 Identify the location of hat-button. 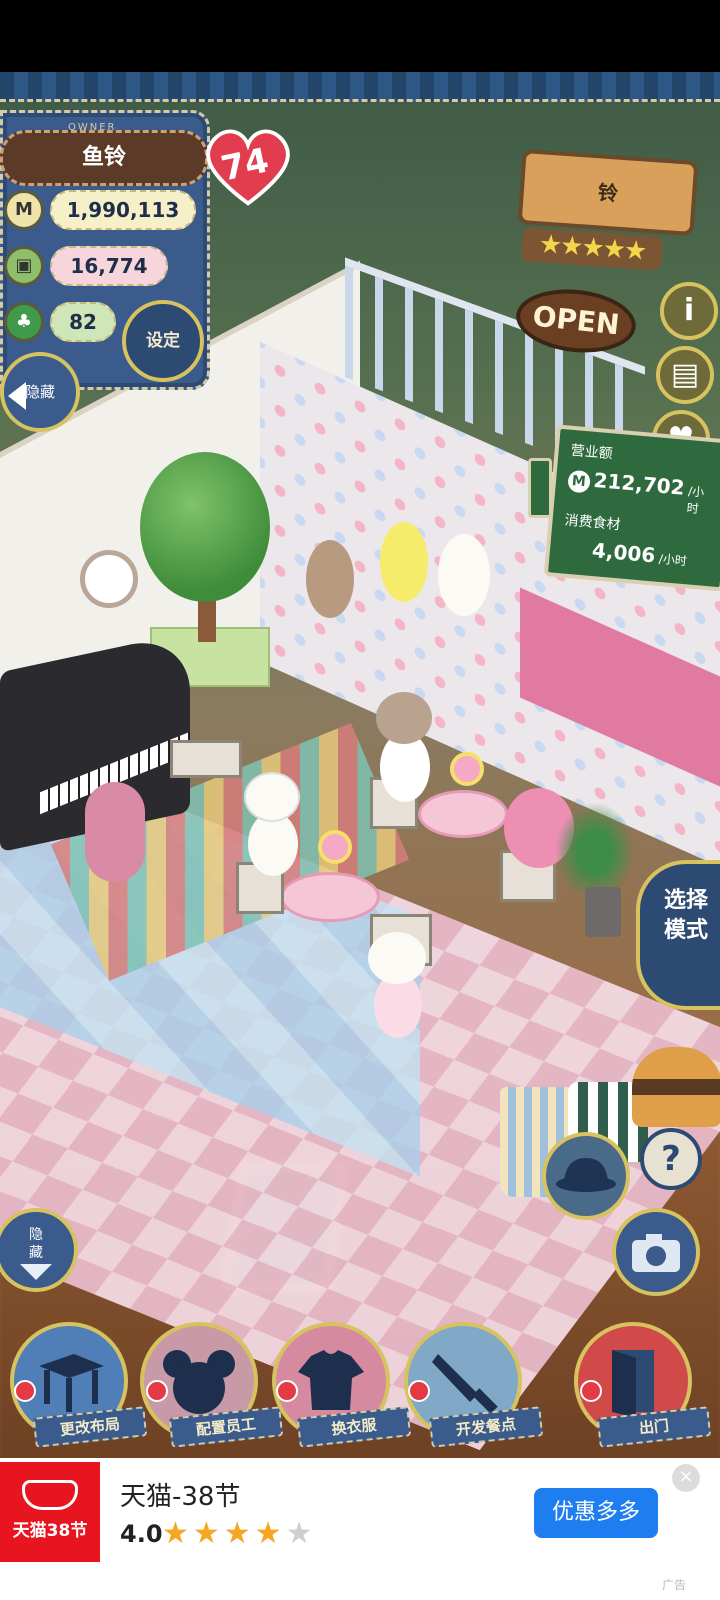
(586, 1176).